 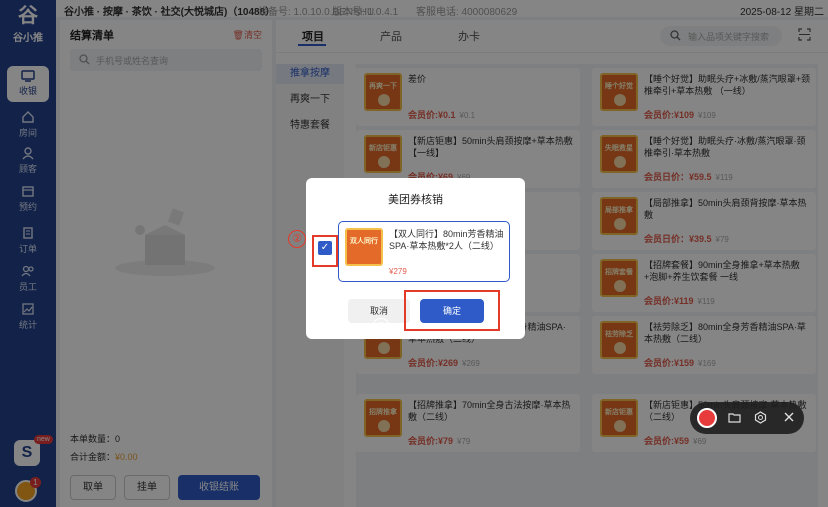 What do you see at coordinates (297, 239) in the screenshot?
I see `annotation-step2-label: ②` at bounding box center [297, 239].